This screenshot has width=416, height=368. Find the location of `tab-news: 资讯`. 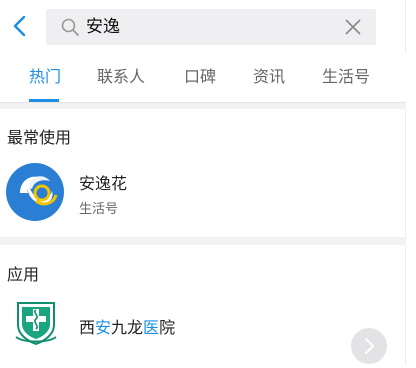

tab-news: 资讯 is located at coordinates (269, 77).